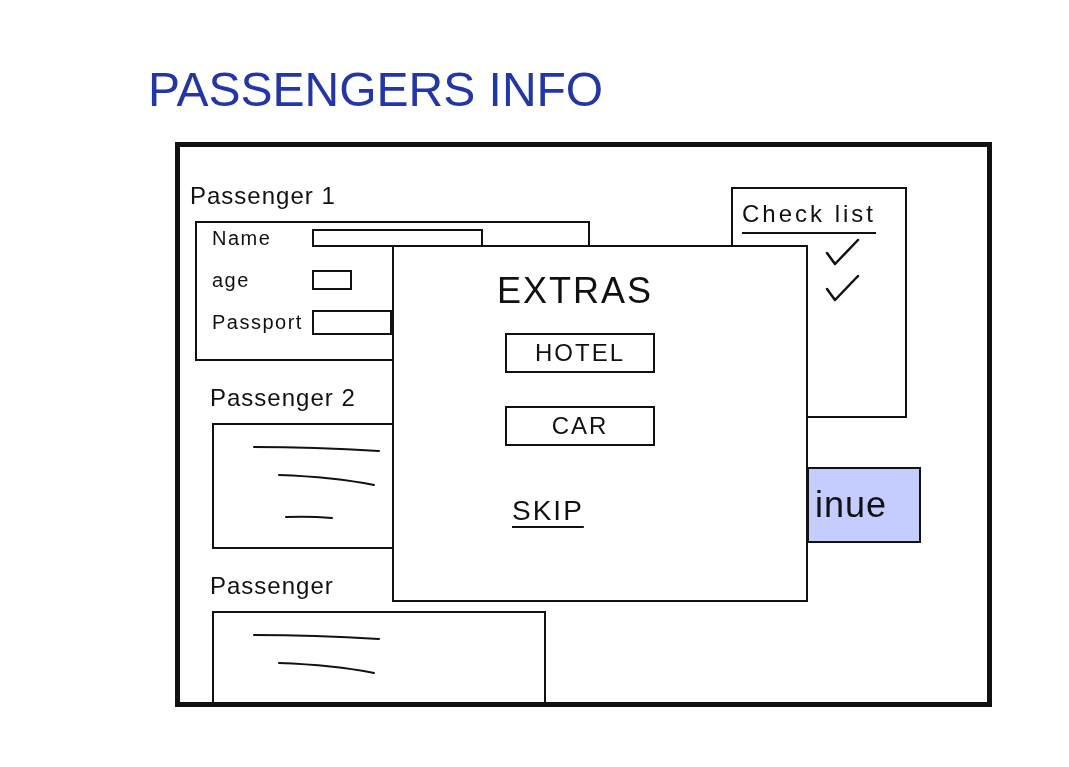 This screenshot has height=767, width=1069. What do you see at coordinates (242, 238) in the screenshot?
I see `field-label: Name` at bounding box center [242, 238].